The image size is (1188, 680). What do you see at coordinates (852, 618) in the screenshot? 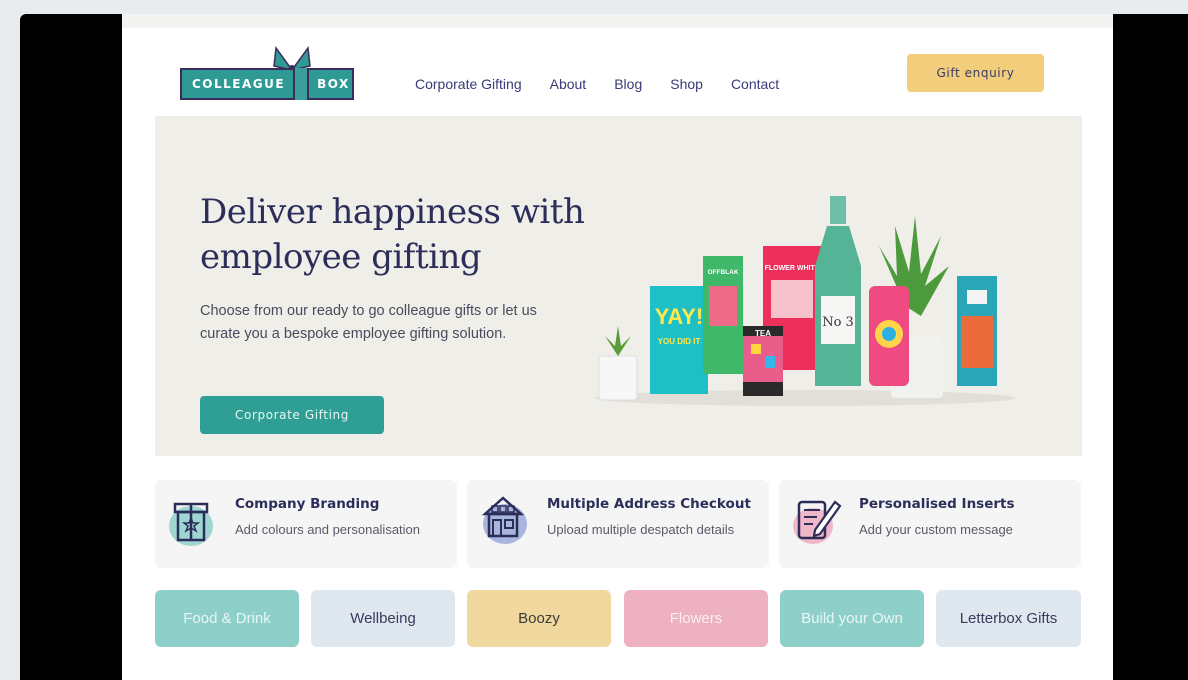
I see `category-build-your-own: Build your Own` at bounding box center [852, 618].